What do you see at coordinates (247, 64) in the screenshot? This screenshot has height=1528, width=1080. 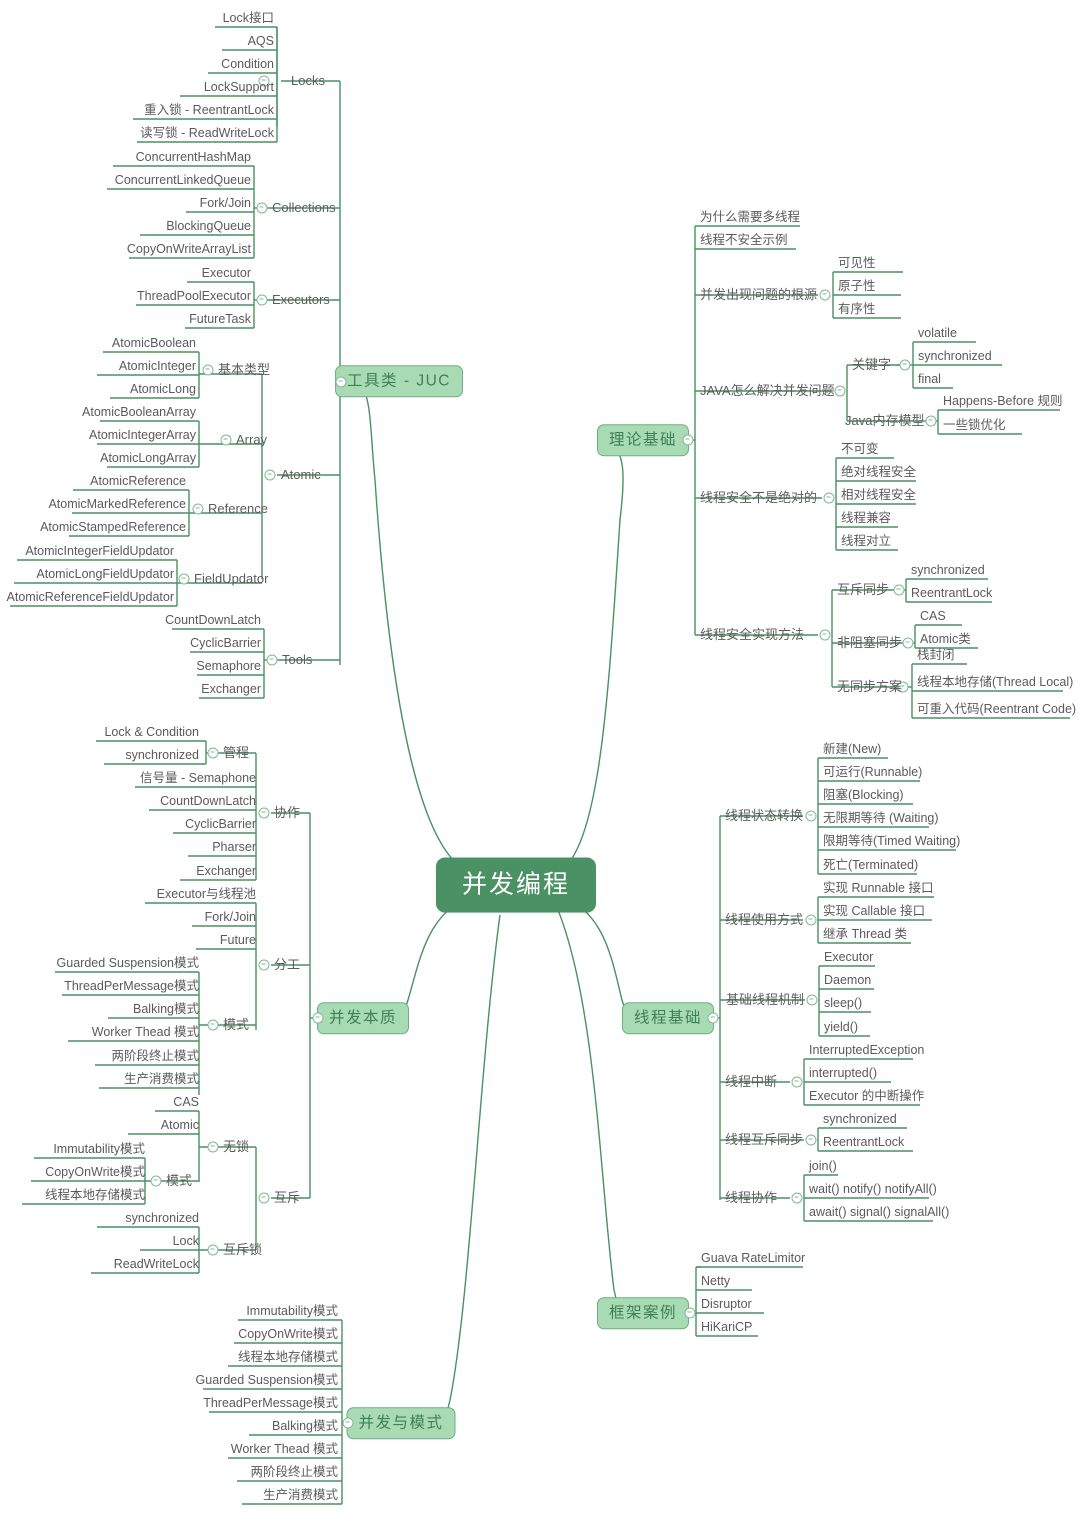 I see `leaf-condition: Condition` at bounding box center [247, 64].